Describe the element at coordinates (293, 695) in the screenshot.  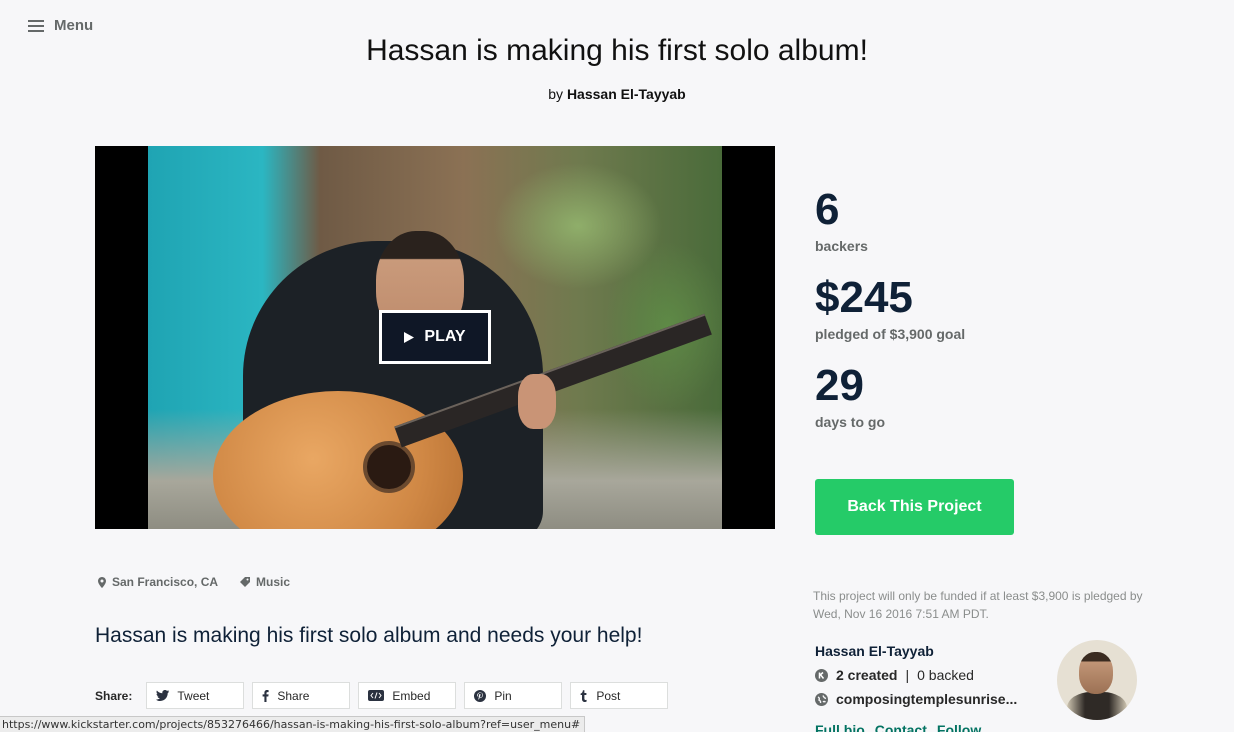
I see `facebook-share-label: Share` at that location.